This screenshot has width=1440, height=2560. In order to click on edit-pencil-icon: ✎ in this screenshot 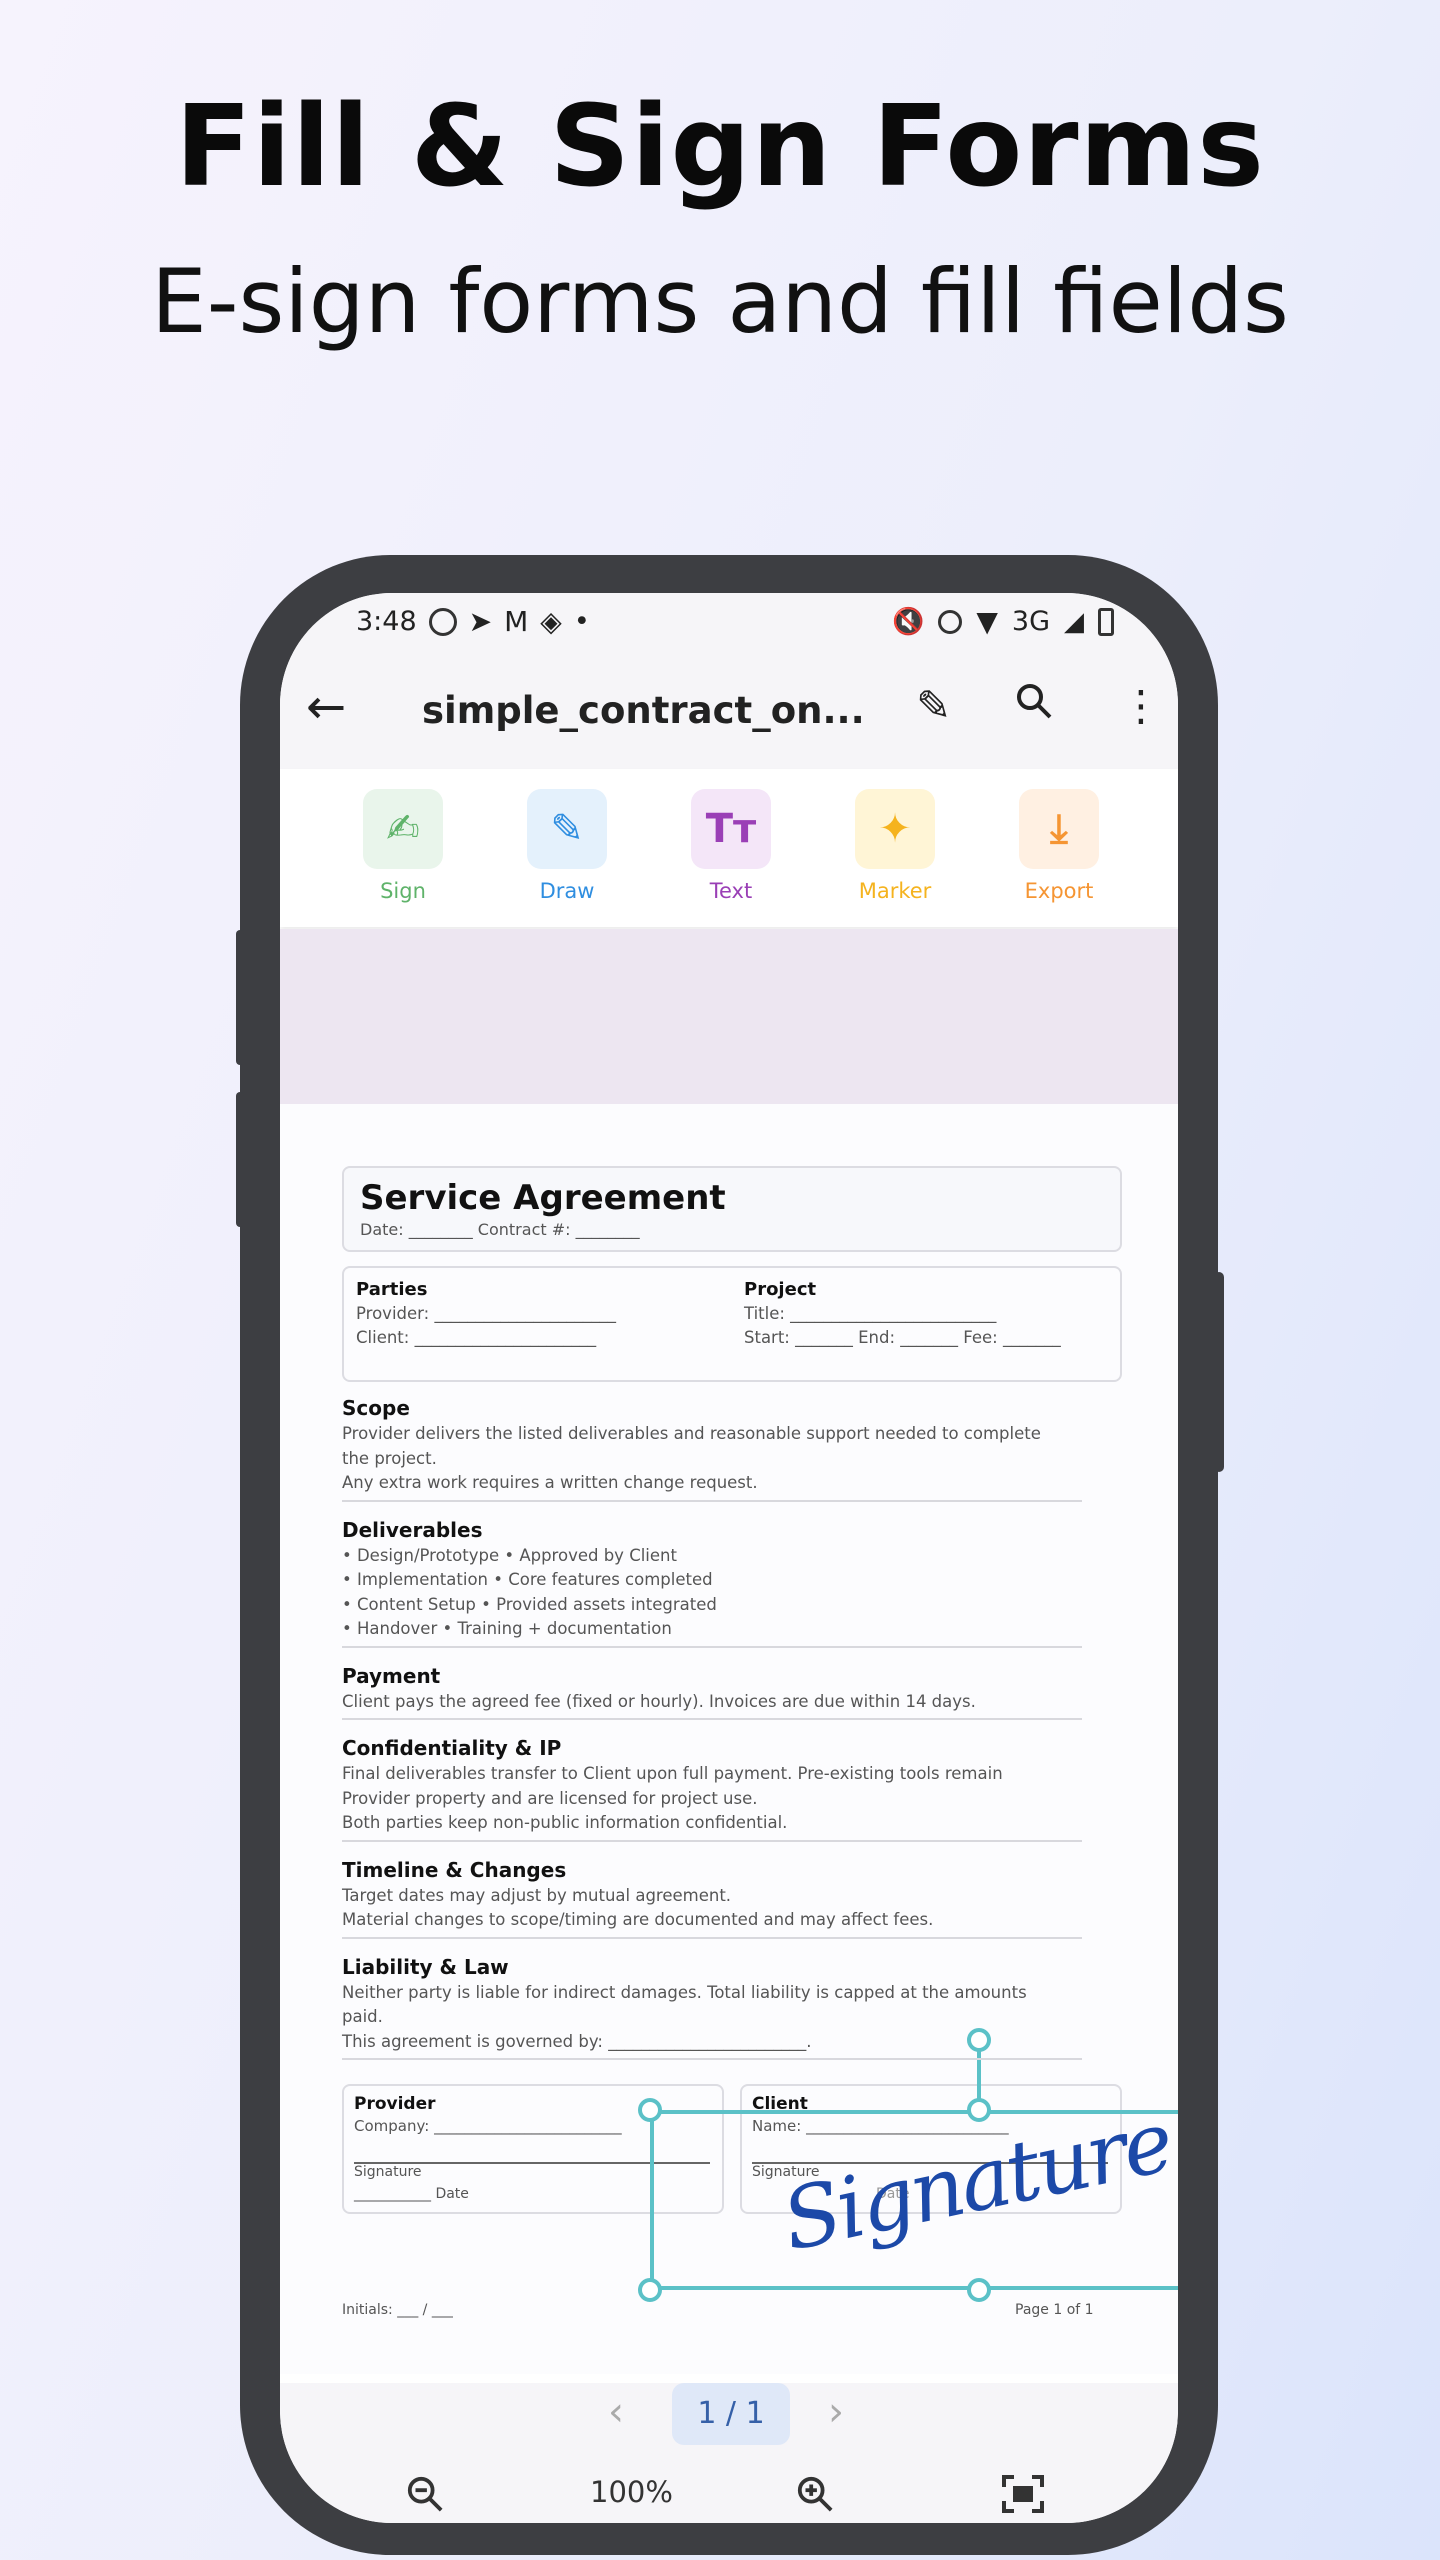, I will do `click(933, 705)`.